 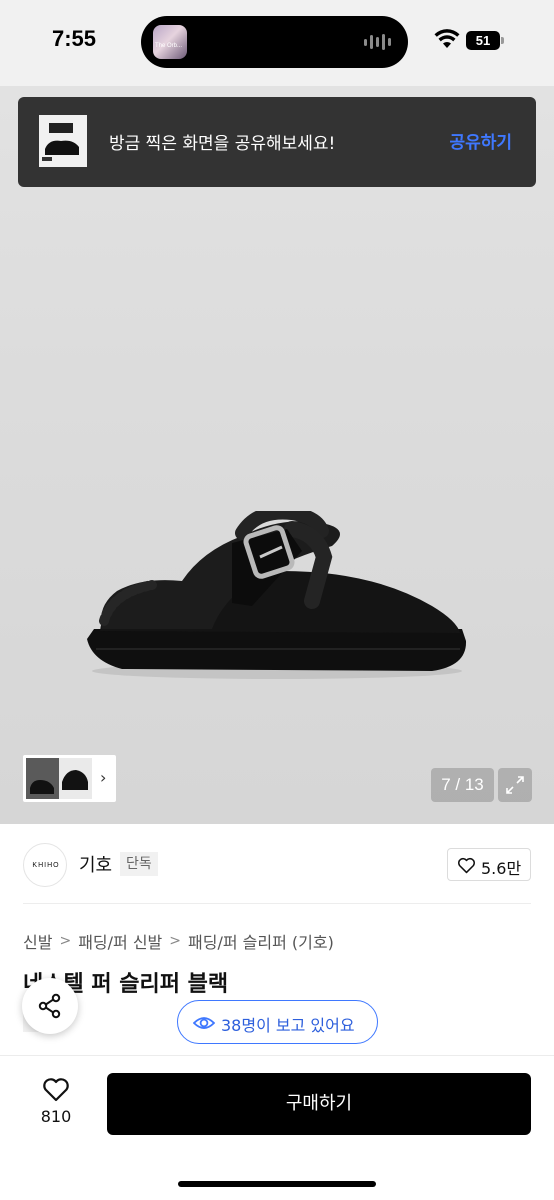 I want to click on battery-icon: 51, so click(x=485, y=40).